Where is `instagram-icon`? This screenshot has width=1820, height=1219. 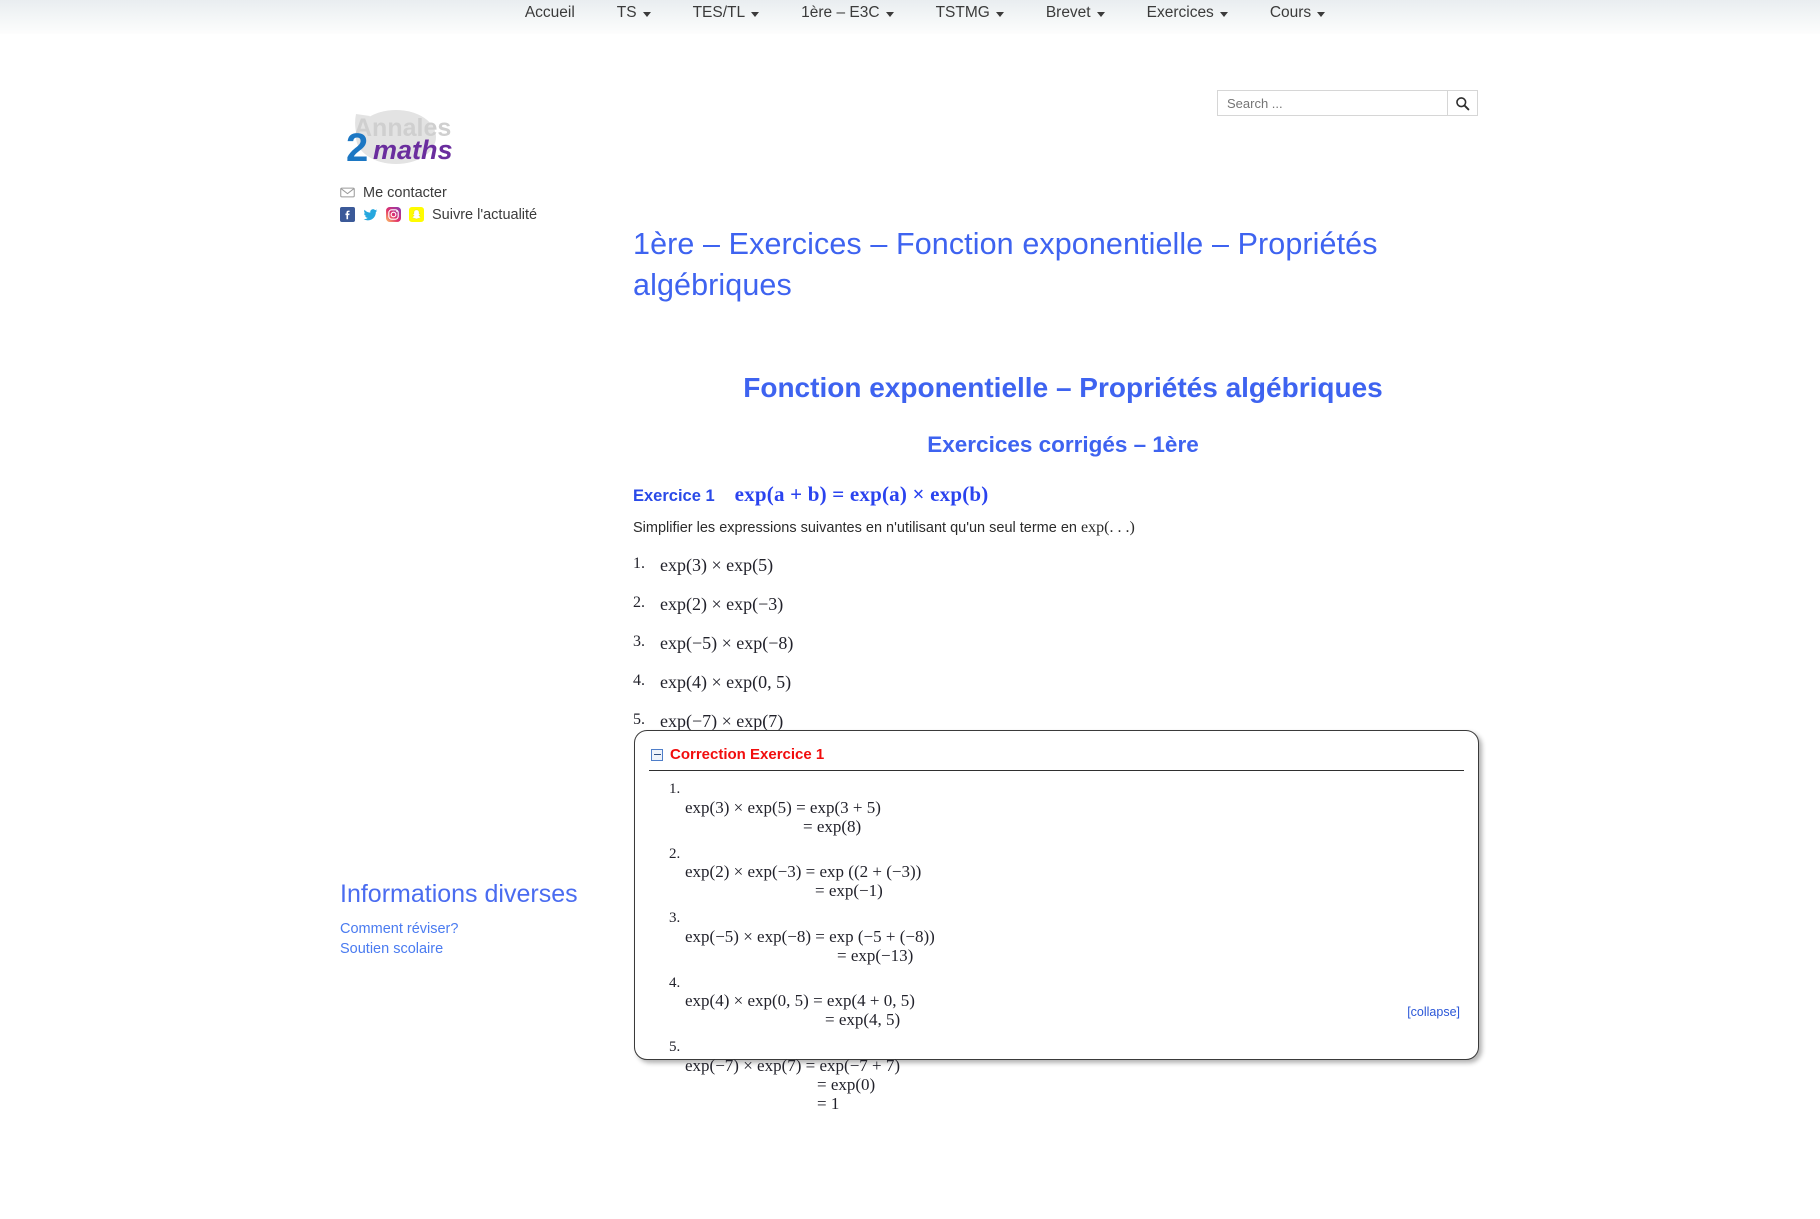
instagram-icon is located at coordinates (393, 214).